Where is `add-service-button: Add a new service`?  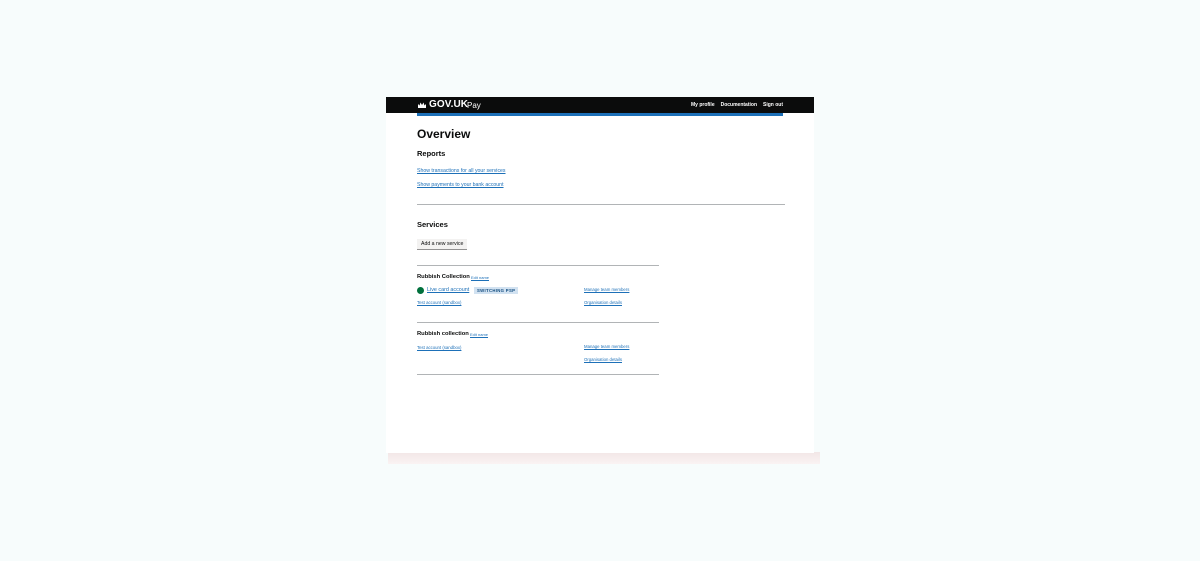
add-service-button: Add a new service is located at coordinates (442, 244).